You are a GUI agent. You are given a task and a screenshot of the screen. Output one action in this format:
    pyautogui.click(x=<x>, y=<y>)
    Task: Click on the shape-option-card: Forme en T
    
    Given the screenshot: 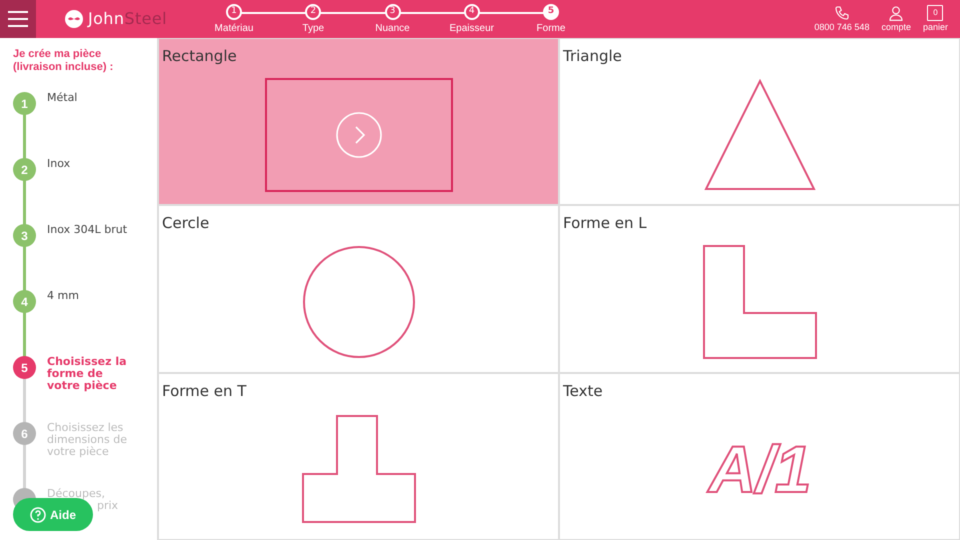 What is the action you would take?
    pyautogui.click(x=358, y=456)
    